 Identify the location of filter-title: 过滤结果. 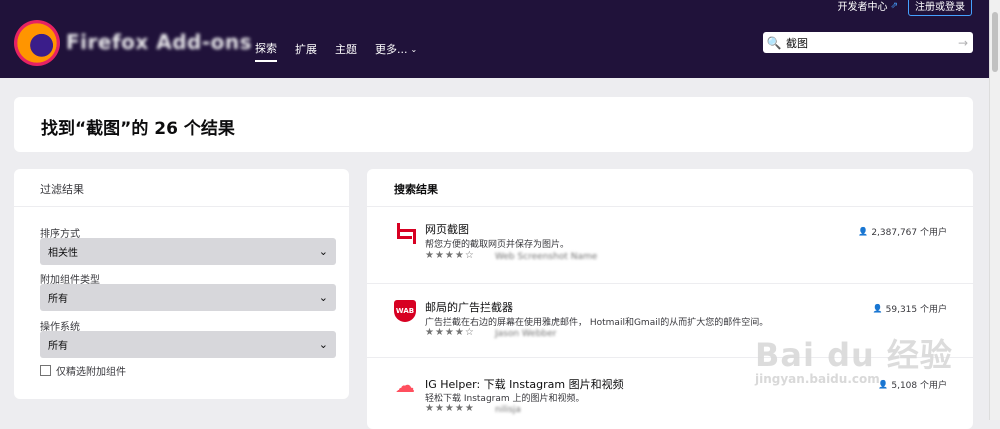
(62, 189).